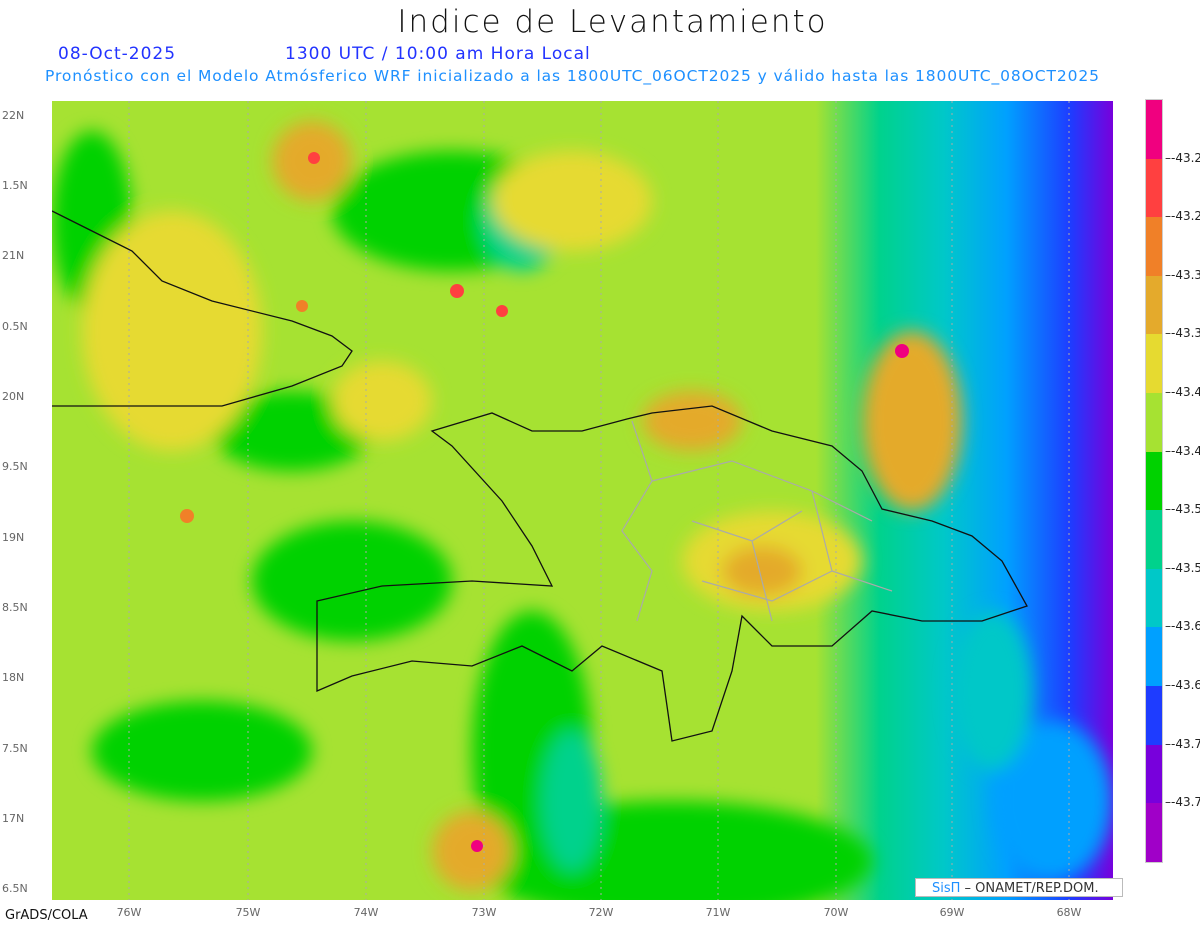 Image resolution: width=1200 pixels, height=927 pixels. I want to click on credit-text: – ONAMET/REP.DOM., so click(1029, 888).